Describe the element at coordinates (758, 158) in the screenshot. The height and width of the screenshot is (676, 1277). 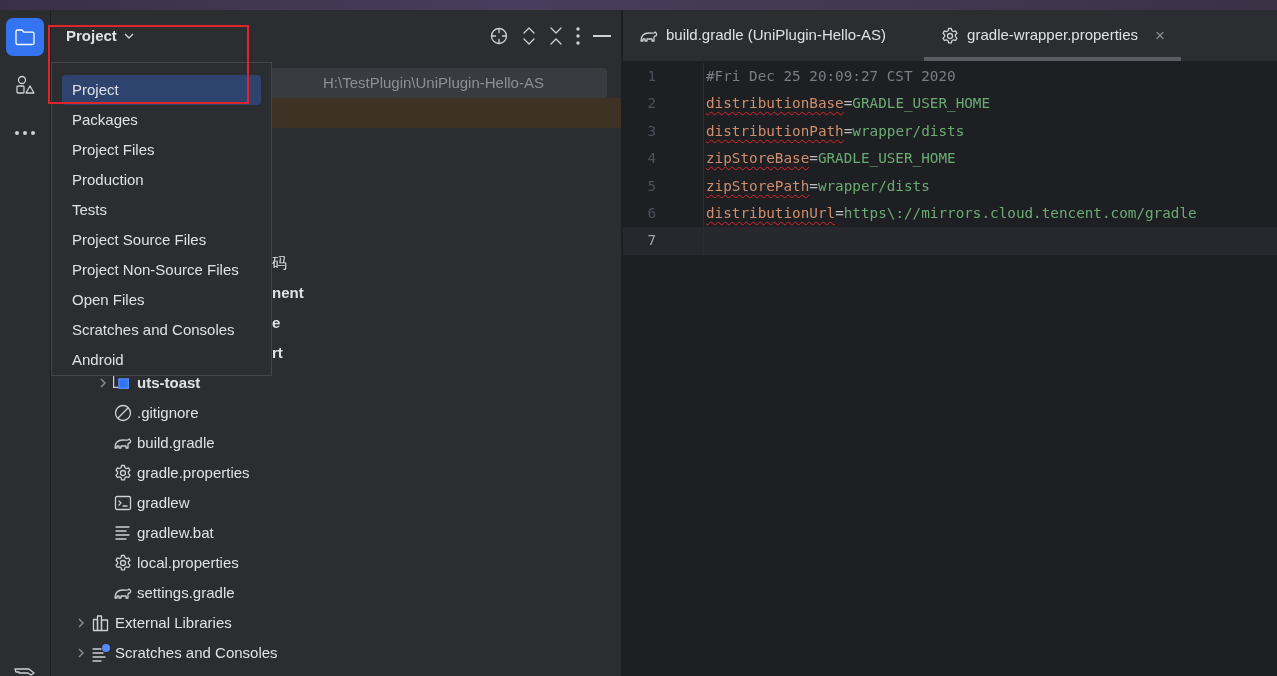
I see `property-key: zipStoreBase` at that location.